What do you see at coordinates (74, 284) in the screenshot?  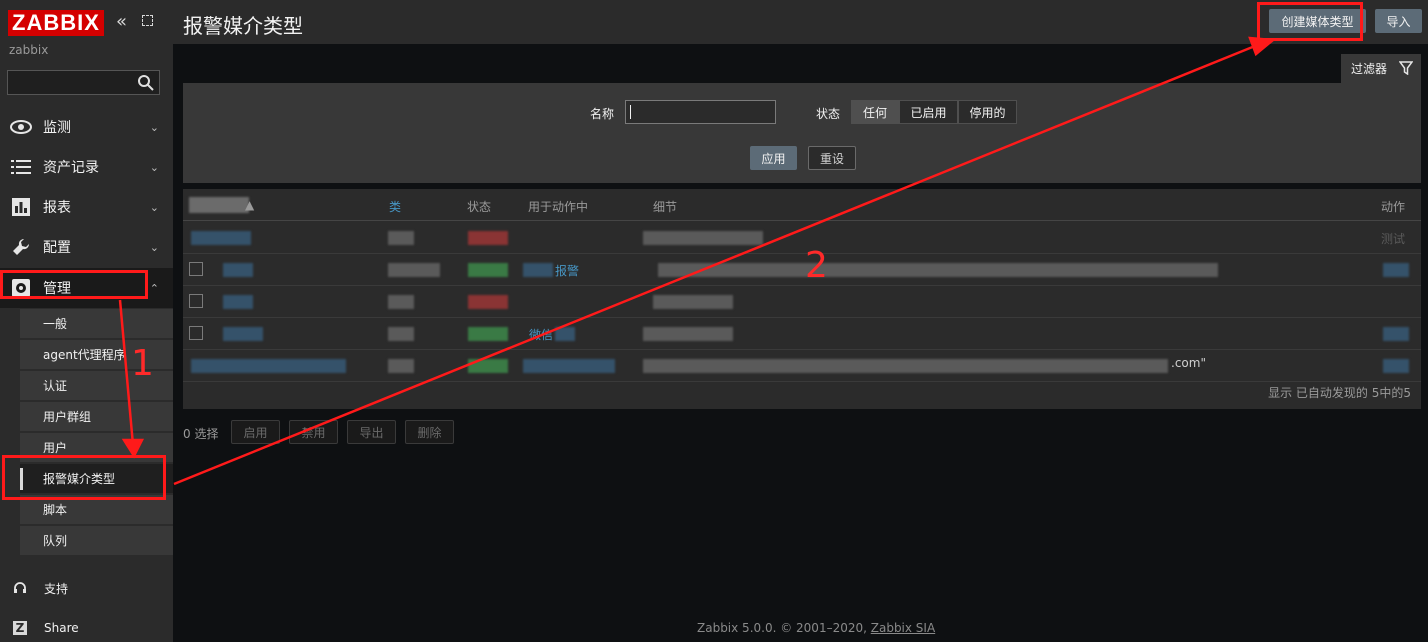 I see `annotation-box-admin` at bounding box center [74, 284].